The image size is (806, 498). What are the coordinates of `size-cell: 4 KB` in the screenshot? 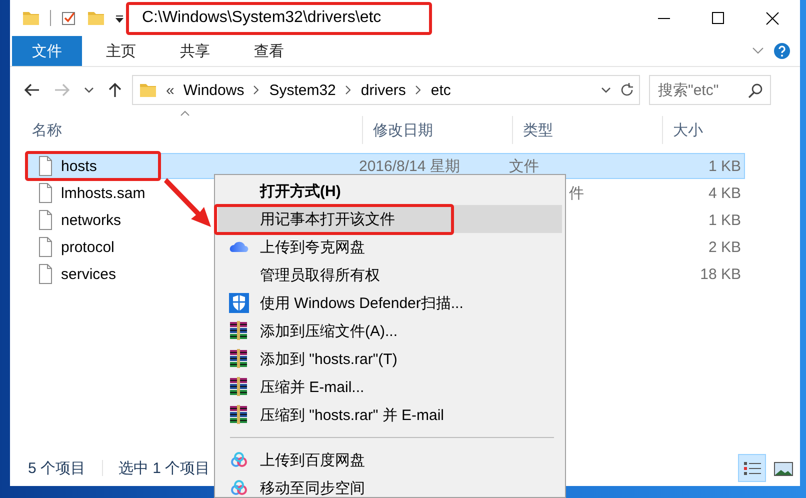 It's located at (724, 193).